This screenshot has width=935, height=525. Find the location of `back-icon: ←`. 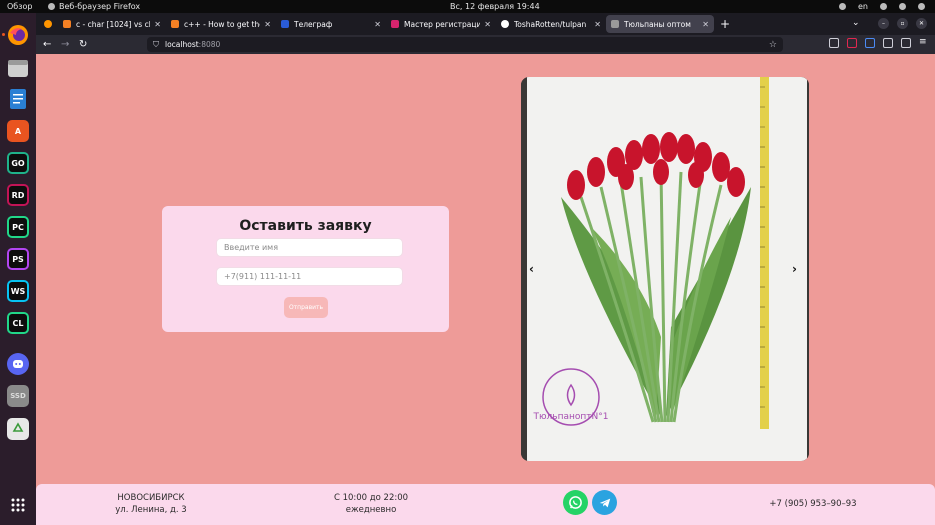

back-icon: ← is located at coordinates (47, 44).